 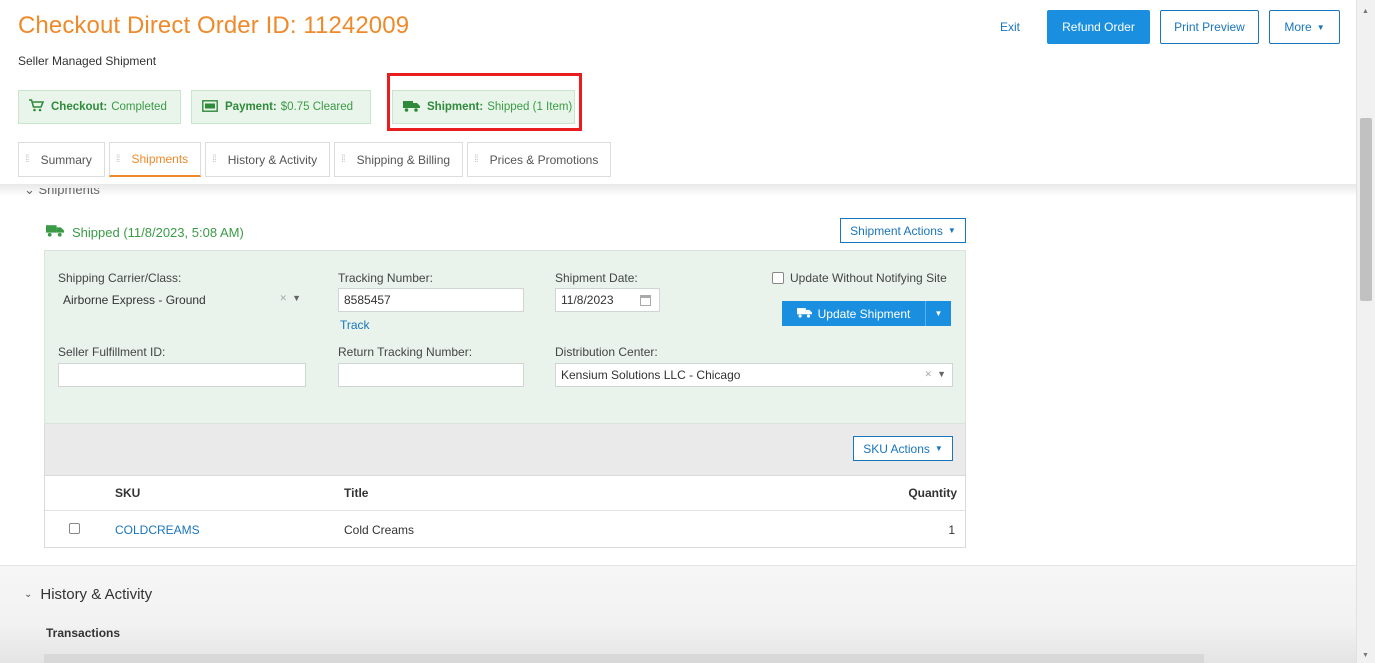 What do you see at coordinates (355, 325) in the screenshot?
I see `track-link: Track` at bounding box center [355, 325].